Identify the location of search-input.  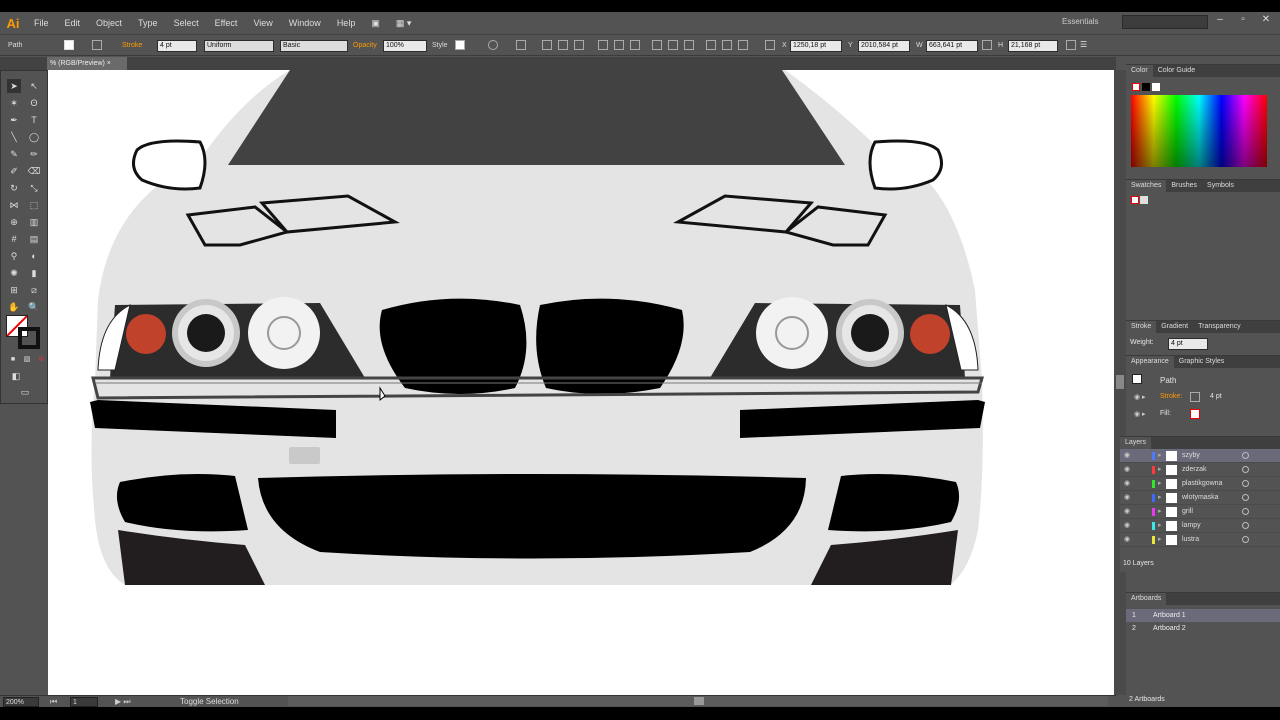
(1165, 22).